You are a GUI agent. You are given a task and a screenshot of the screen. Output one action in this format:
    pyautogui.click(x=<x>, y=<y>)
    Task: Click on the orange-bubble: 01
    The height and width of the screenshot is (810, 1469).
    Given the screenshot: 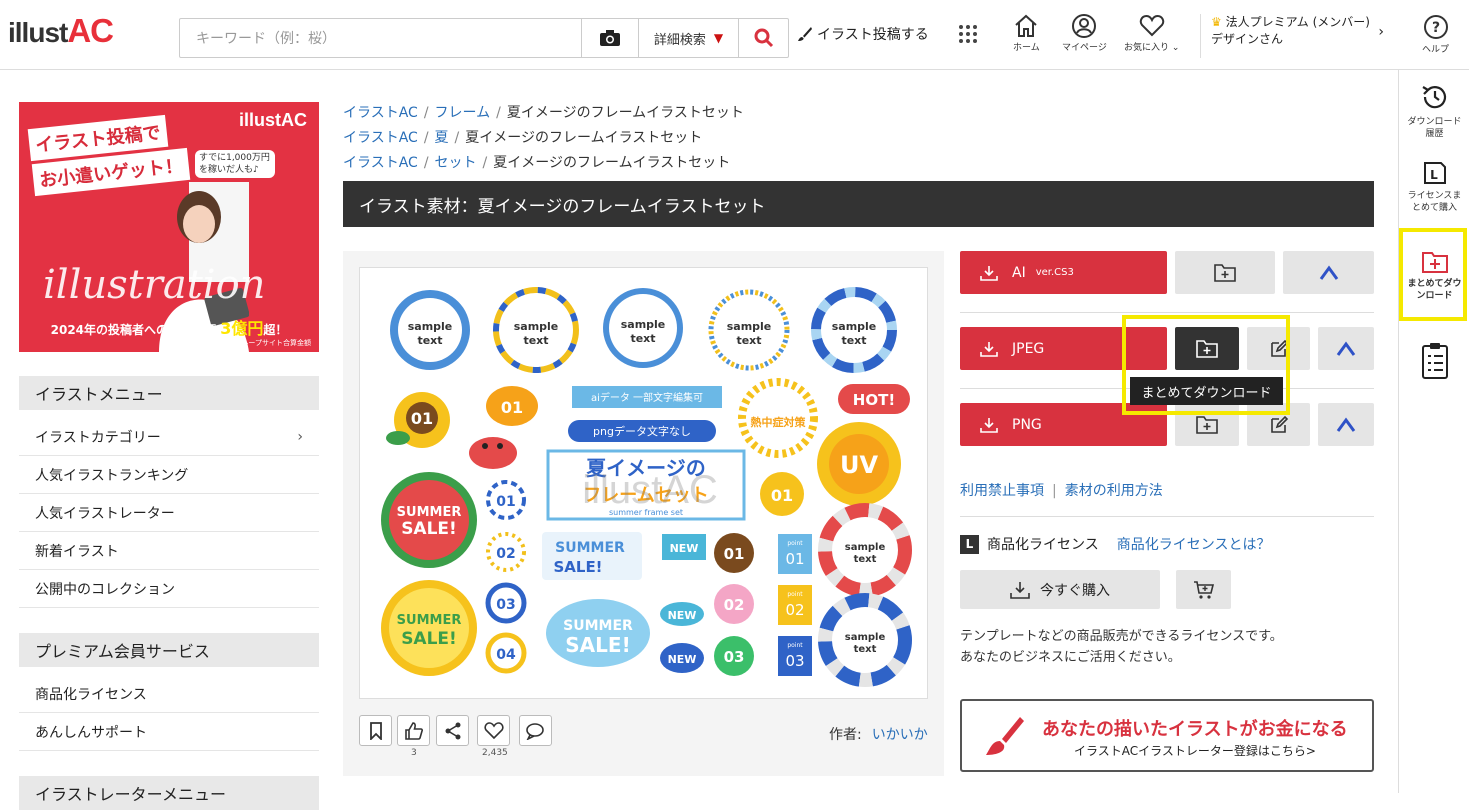 What is the action you would take?
    pyautogui.click(x=512, y=406)
    